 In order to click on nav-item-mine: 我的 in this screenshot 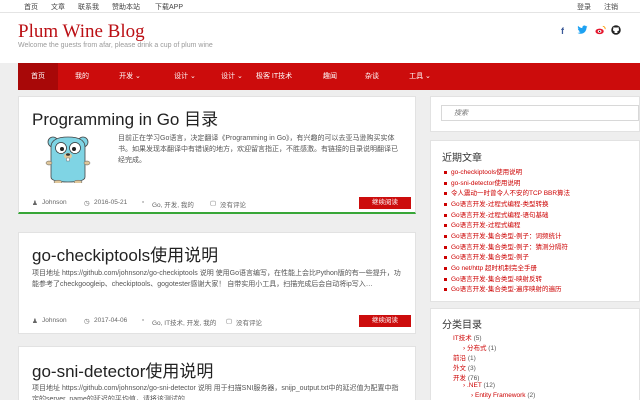, I will do `click(82, 76)`.